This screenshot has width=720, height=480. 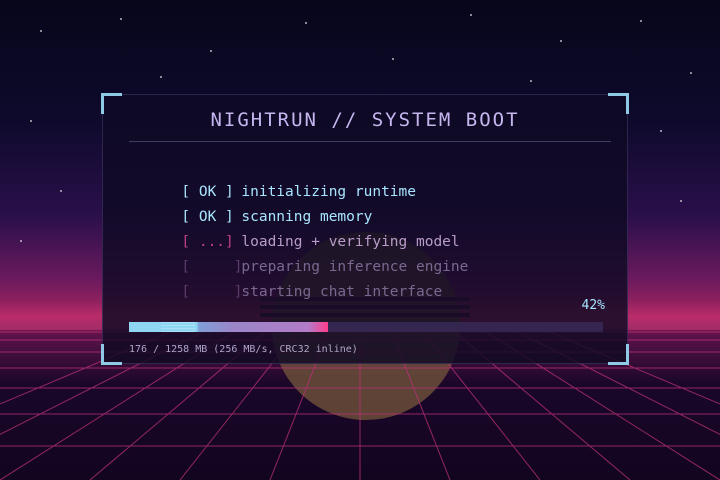 What do you see at coordinates (365, 120) in the screenshot?
I see `boot-title: NIGHTRUN // SYSTEM BOOT` at bounding box center [365, 120].